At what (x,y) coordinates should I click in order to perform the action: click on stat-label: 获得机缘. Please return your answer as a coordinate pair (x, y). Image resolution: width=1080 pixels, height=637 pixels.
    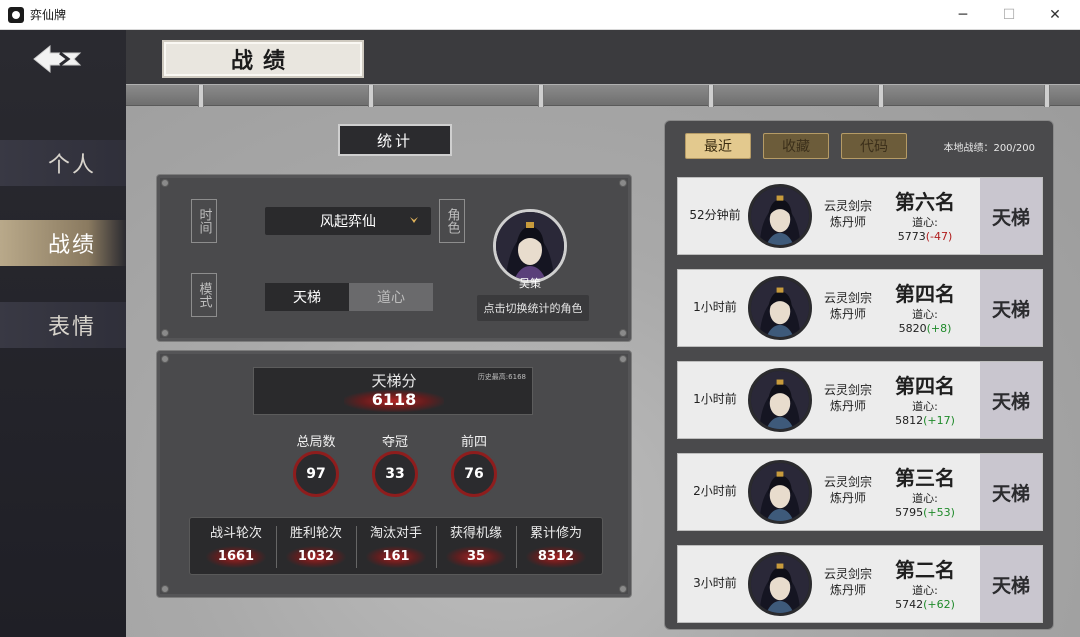
    Looking at the image, I should click on (475, 533).